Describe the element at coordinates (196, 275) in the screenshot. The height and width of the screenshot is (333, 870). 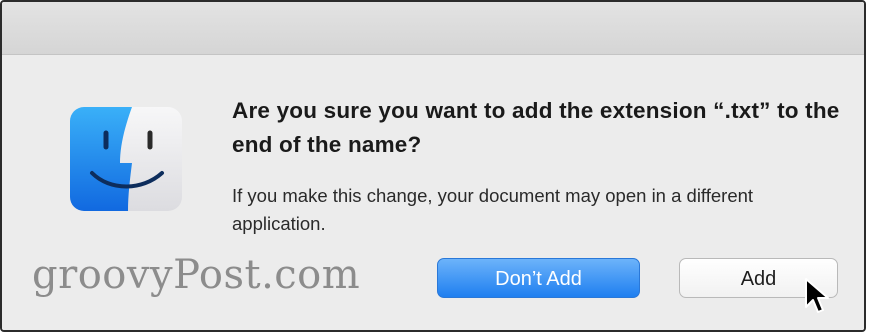
I see `watermark: groovyPost.com` at that location.